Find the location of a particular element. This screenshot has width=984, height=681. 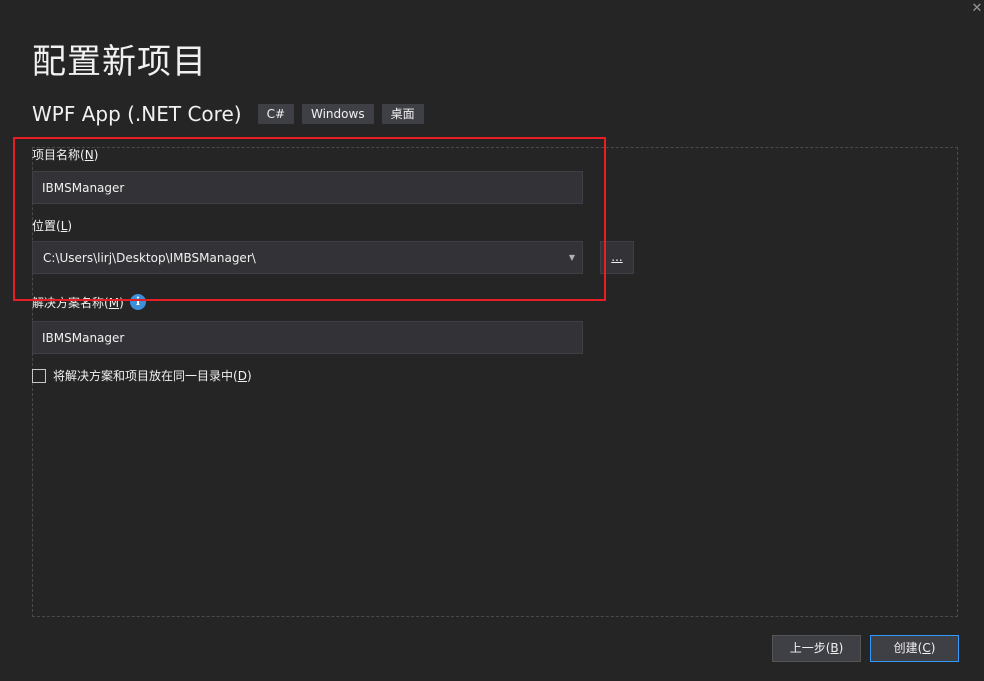

page-title: 配置新项目 is located at coordinates (119, 62).